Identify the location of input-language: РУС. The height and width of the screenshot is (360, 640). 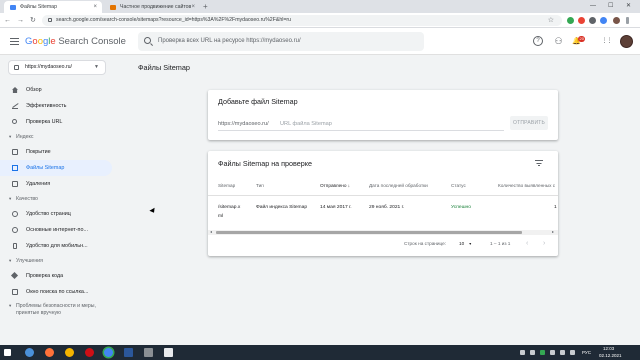
(586, 352).